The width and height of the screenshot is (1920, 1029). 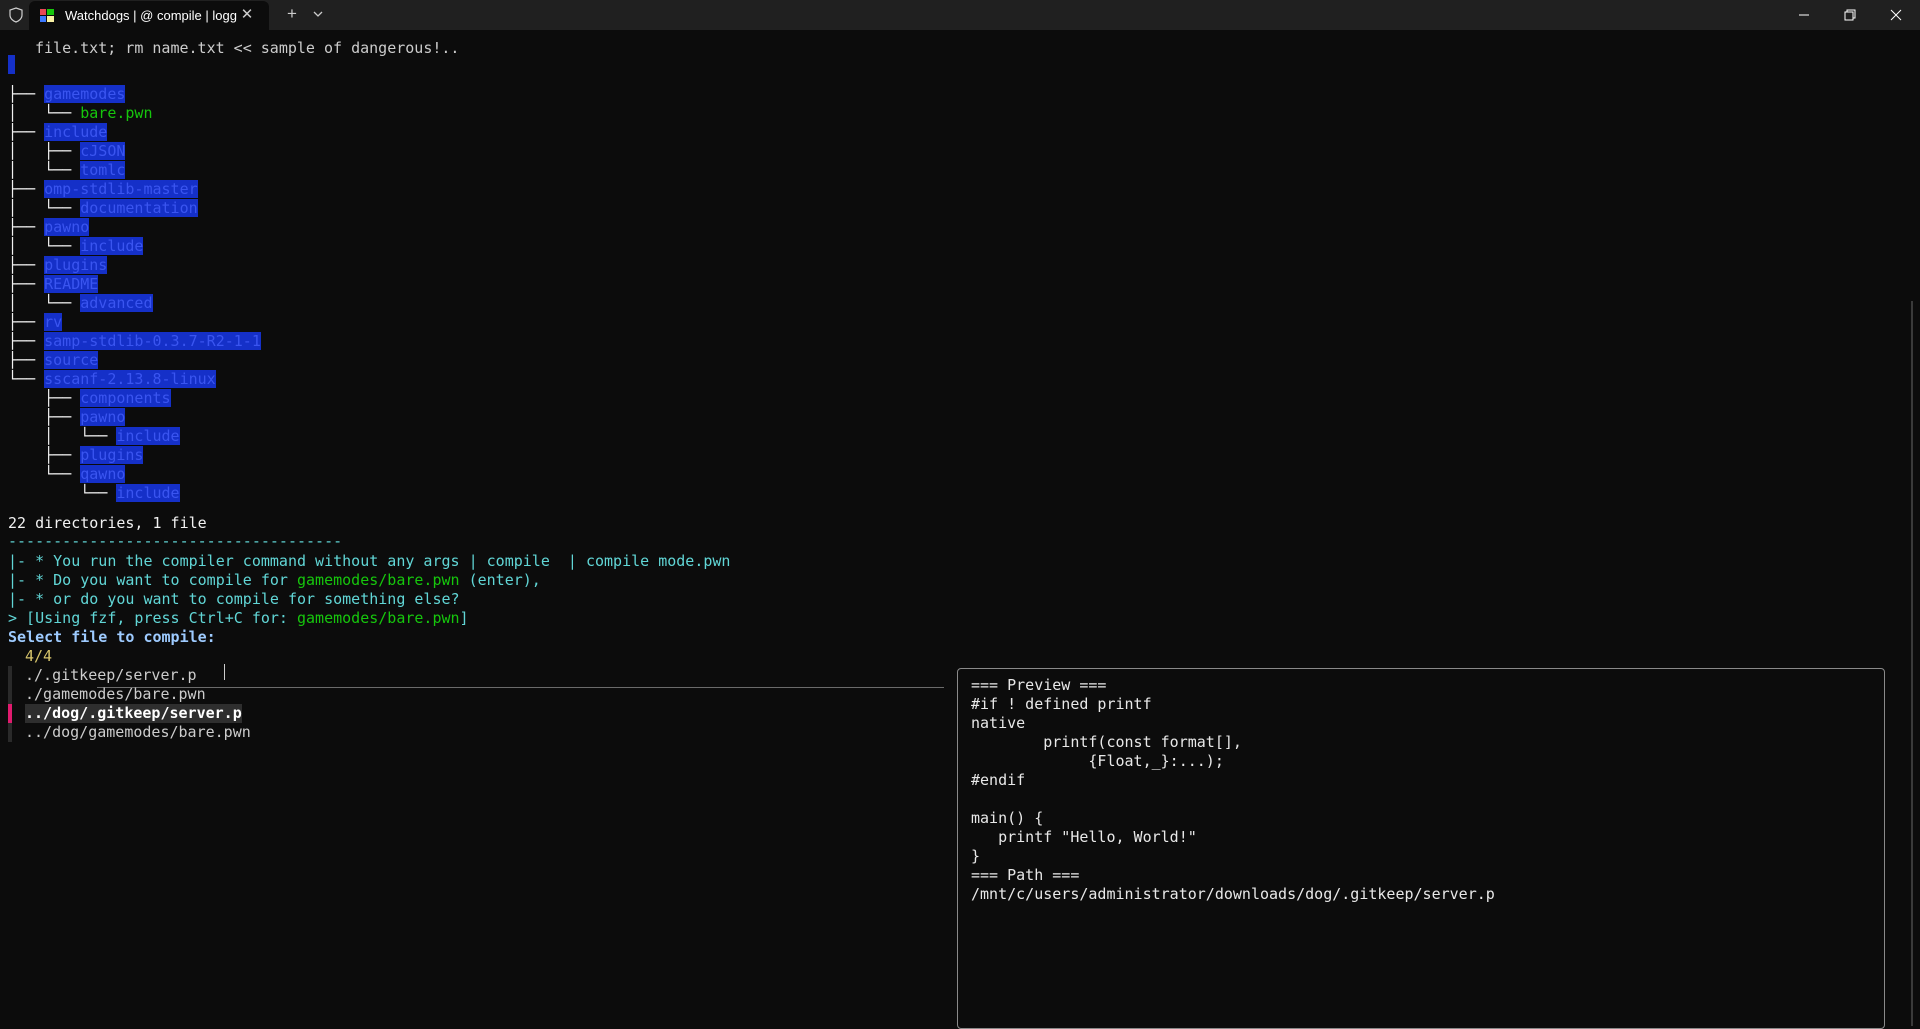 I want to click on tree-summary: 22 directories, 1 file, so click(x=107, y=523).